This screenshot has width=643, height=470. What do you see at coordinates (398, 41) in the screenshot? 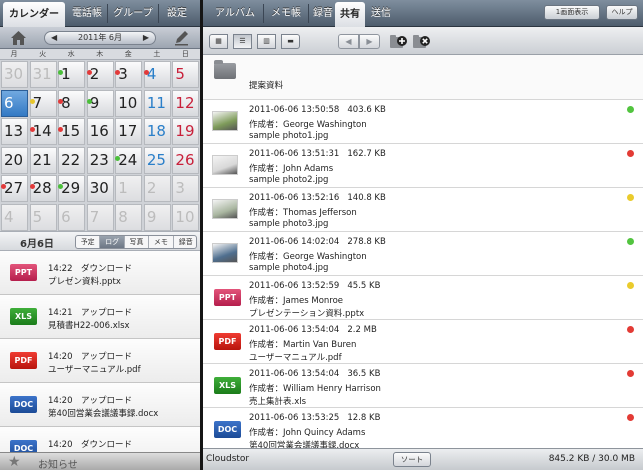
I see `new-folder-icon` at bounding box center [398, 41].